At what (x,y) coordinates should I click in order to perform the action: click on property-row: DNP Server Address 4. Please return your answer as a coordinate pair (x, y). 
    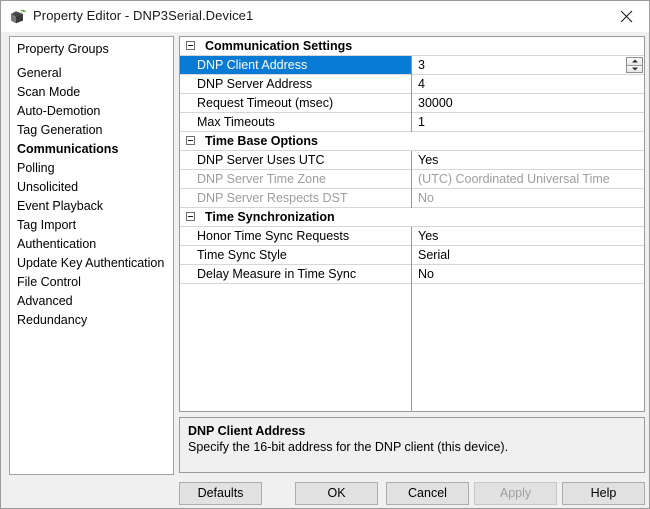
    Looking at the image, I should click on (412, 84).